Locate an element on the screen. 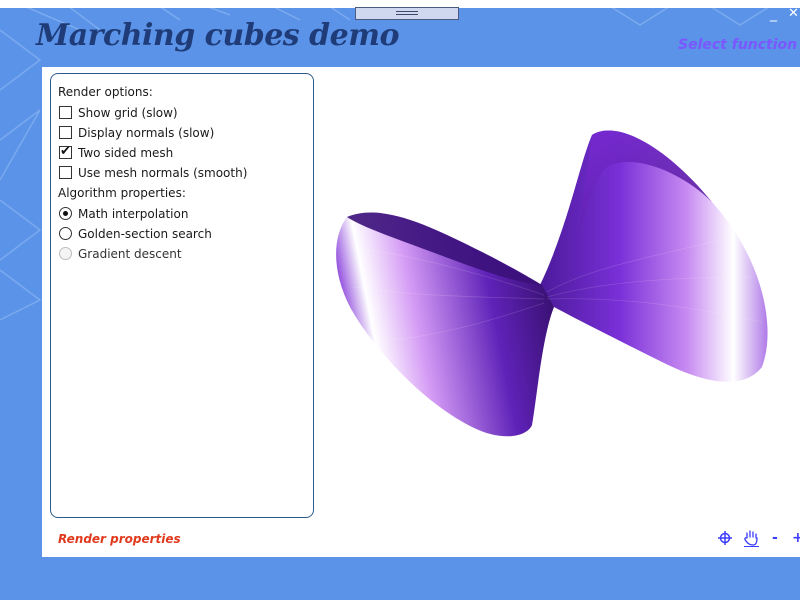  radio-dot is located at coordinates (65, 213).